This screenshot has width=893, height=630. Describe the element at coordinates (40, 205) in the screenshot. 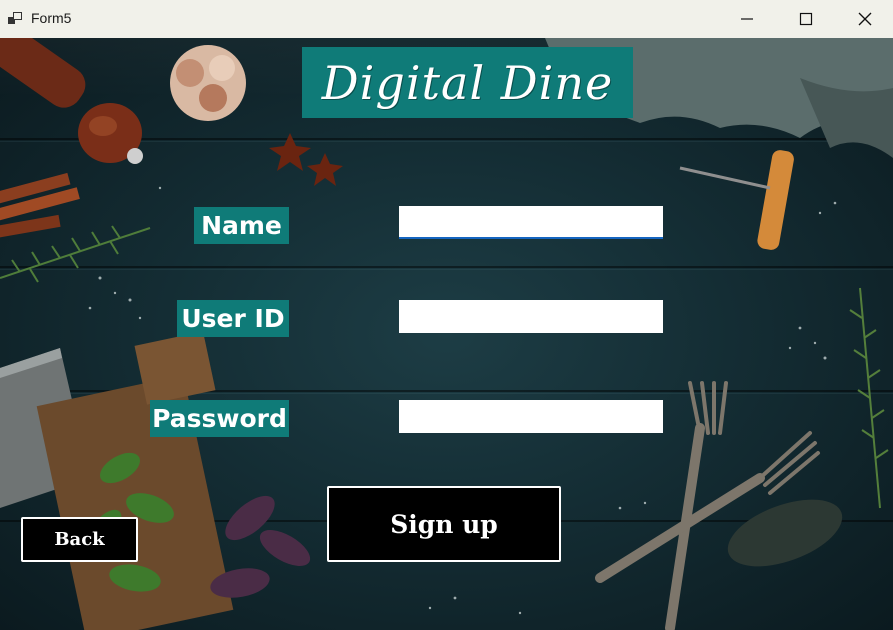

I see `cinnamon-image` at that location.